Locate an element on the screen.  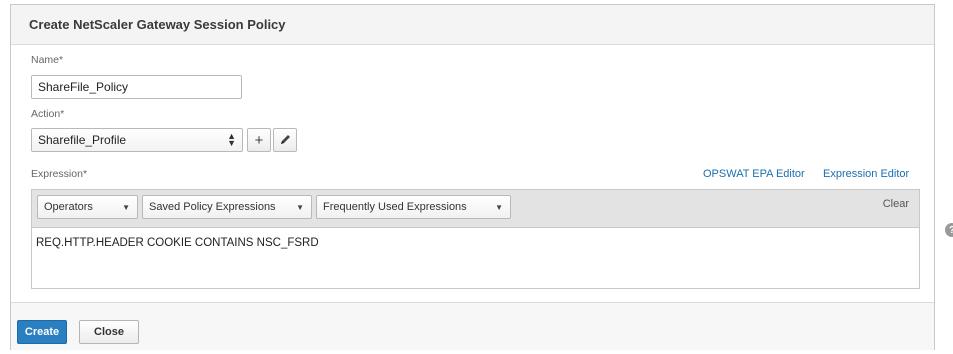
name-input is located at coordinates (136, 87).